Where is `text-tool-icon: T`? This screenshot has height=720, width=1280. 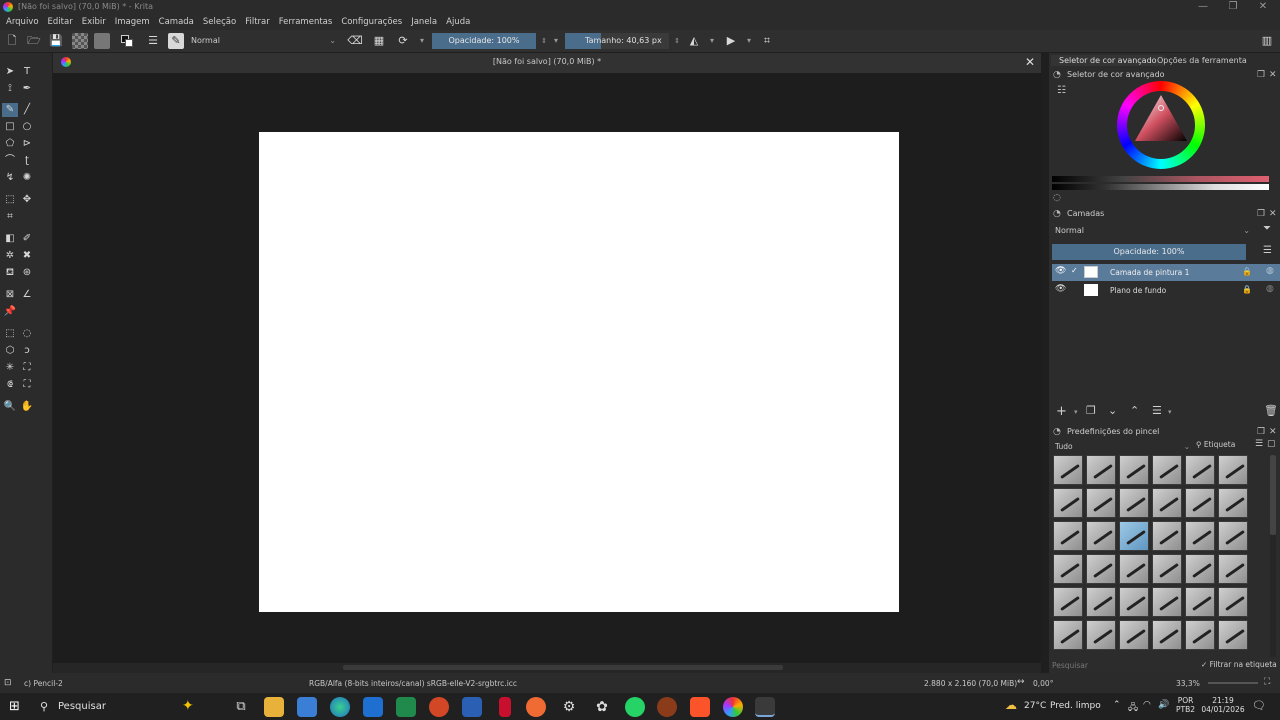 text-tool-icon: T is located at coordinates (27, 72).